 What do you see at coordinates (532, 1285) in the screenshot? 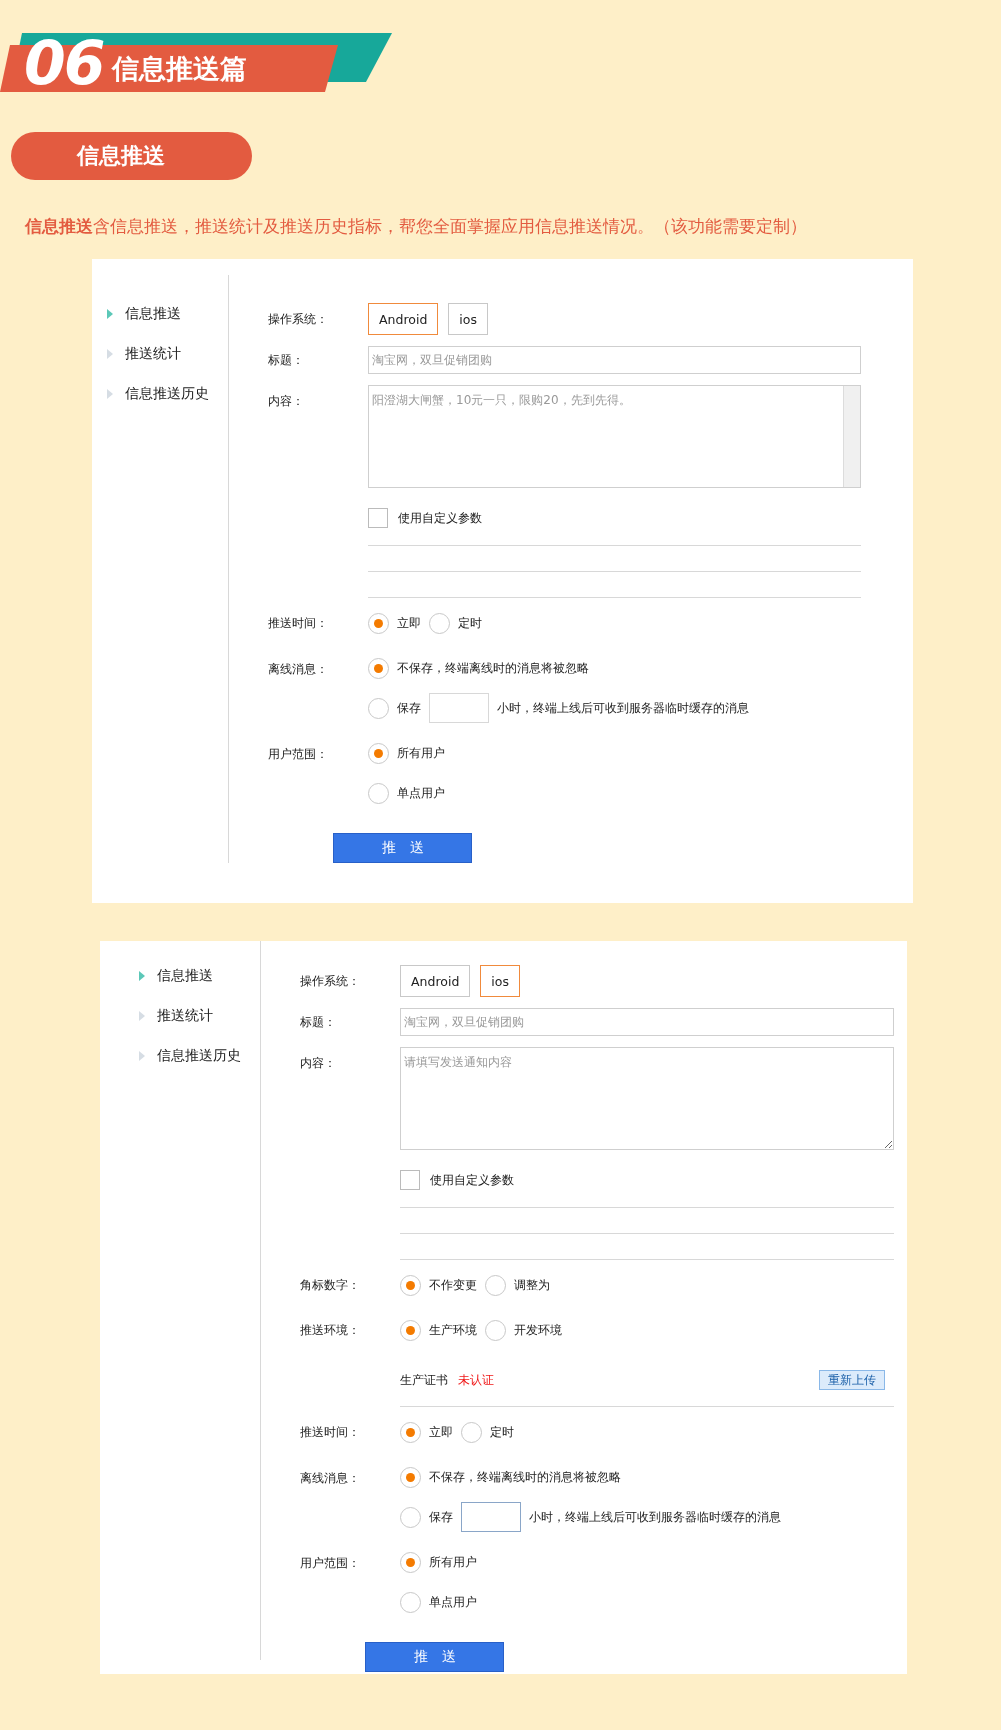
I see `option-label: 调整为` at bounding box center [532, 1285].